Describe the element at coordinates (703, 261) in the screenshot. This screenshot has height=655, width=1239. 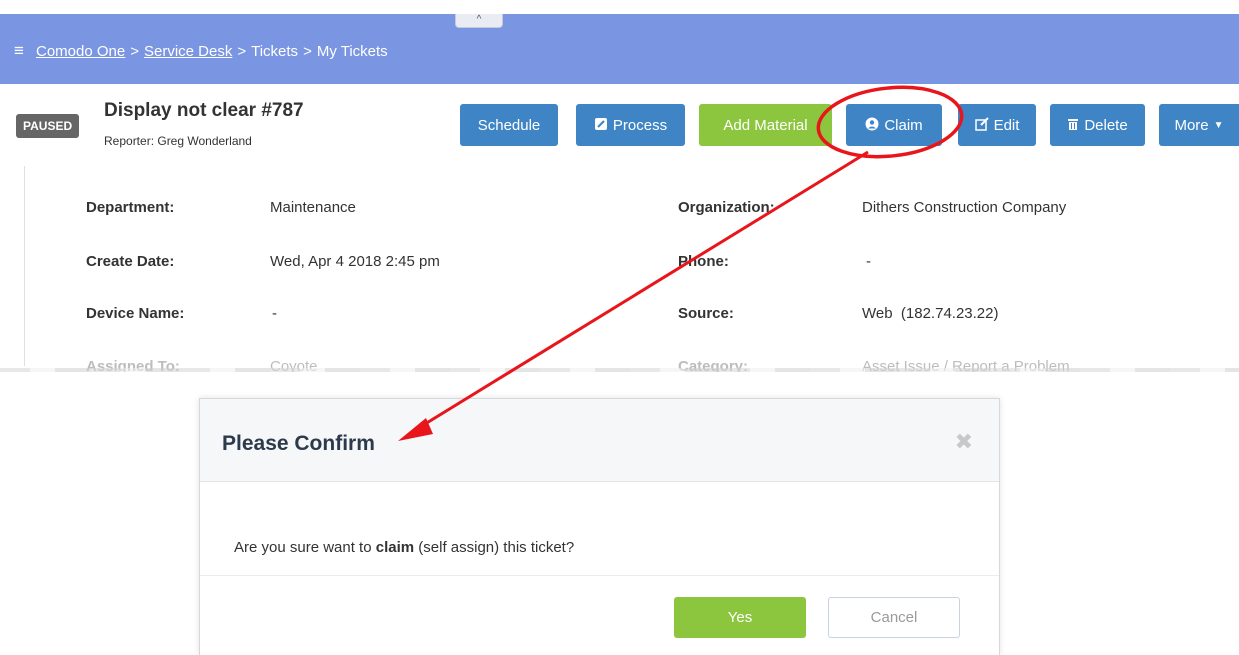
I see `phone-label: Phone:` at that location.